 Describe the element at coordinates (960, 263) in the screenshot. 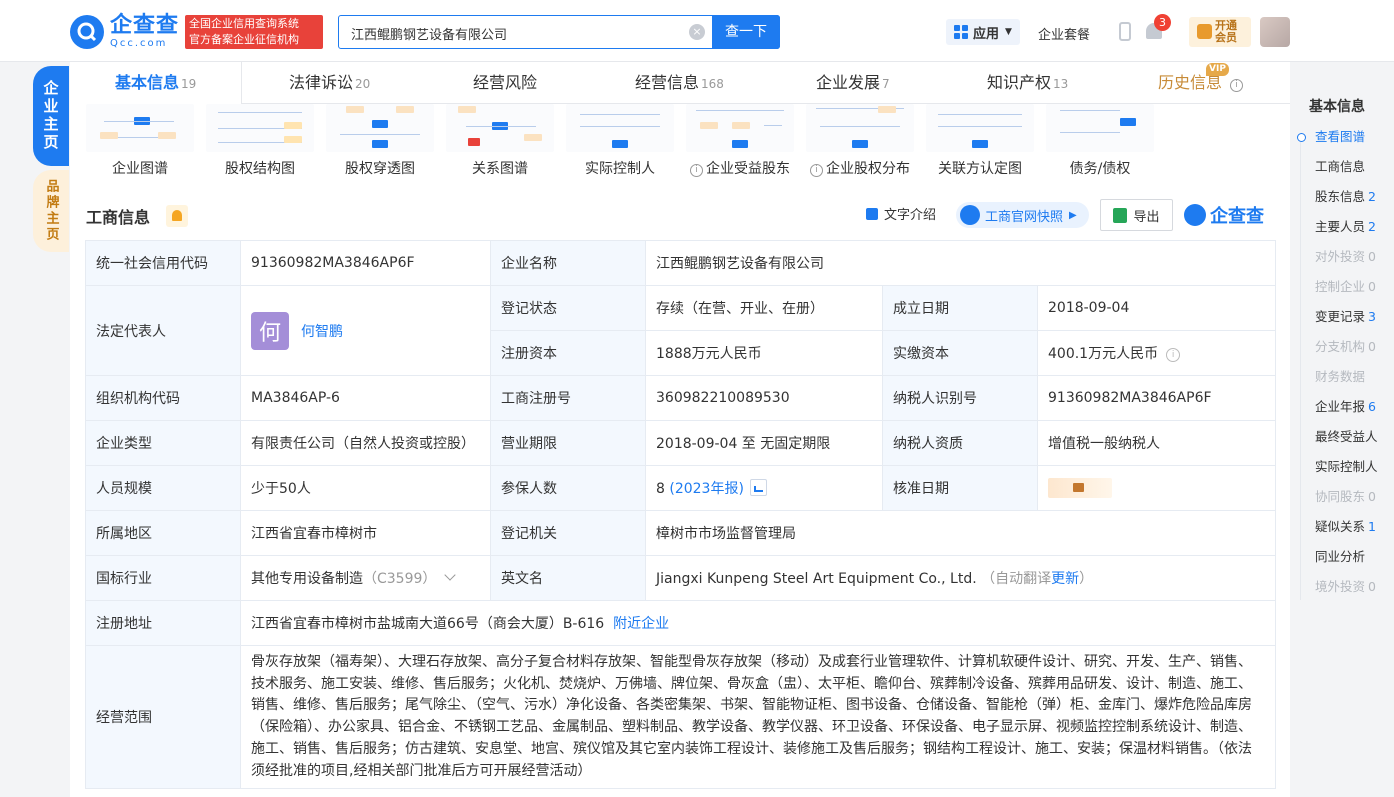

I see `company-name-value: 江西鲲鹏钢艺设备有限公司` at that location.